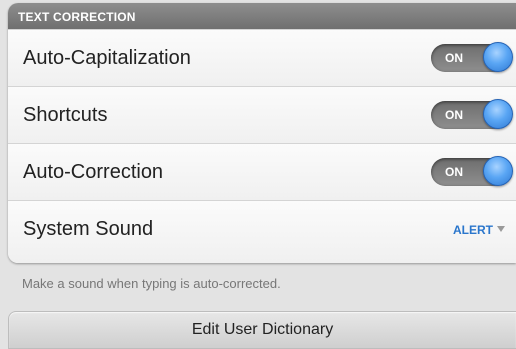 The image size is (516, 349). What do you see at coordinates (501, 229) in the screenshot?
I see `chevron-down-icon` at bounding box center [501, 229].